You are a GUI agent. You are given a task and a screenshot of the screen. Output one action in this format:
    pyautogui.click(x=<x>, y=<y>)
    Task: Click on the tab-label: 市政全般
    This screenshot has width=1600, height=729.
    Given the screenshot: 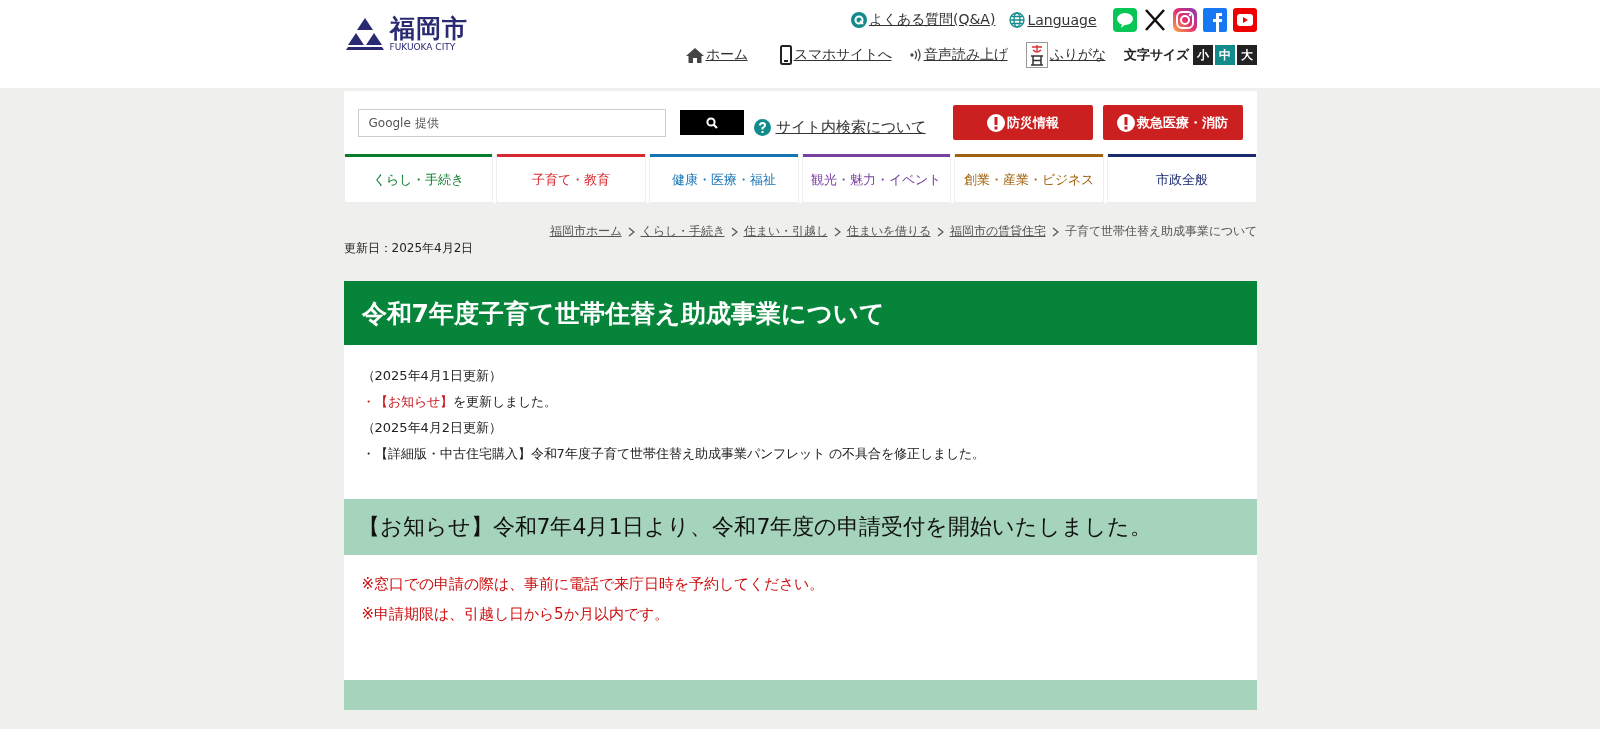 What is the action you would take?
    pyautogui.click(x=1181, y=179)
    